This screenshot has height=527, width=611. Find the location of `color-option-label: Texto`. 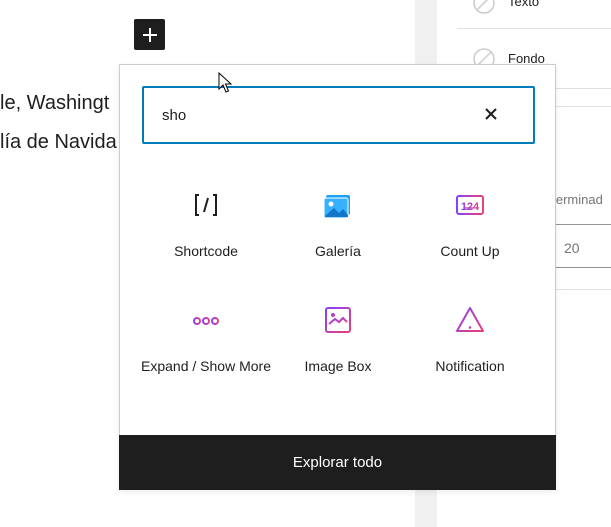

color-option-label: Texto is located at coordinates (524, 4).